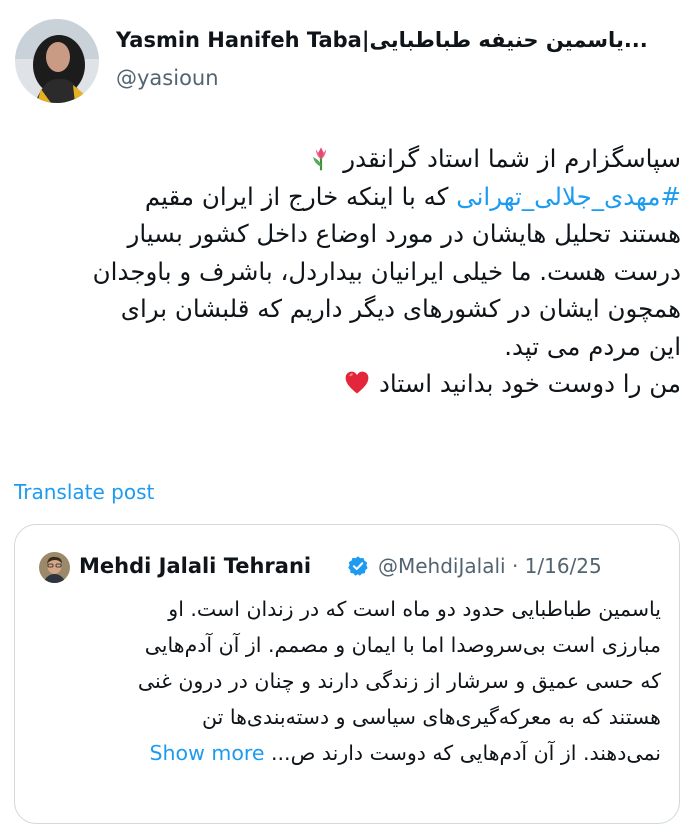 Image resolution: width=697 pixels, height=824 pixels. I want to click on quoted-tweet-meta: @MehdiJalali · 1/16/25, so click(490, 566).